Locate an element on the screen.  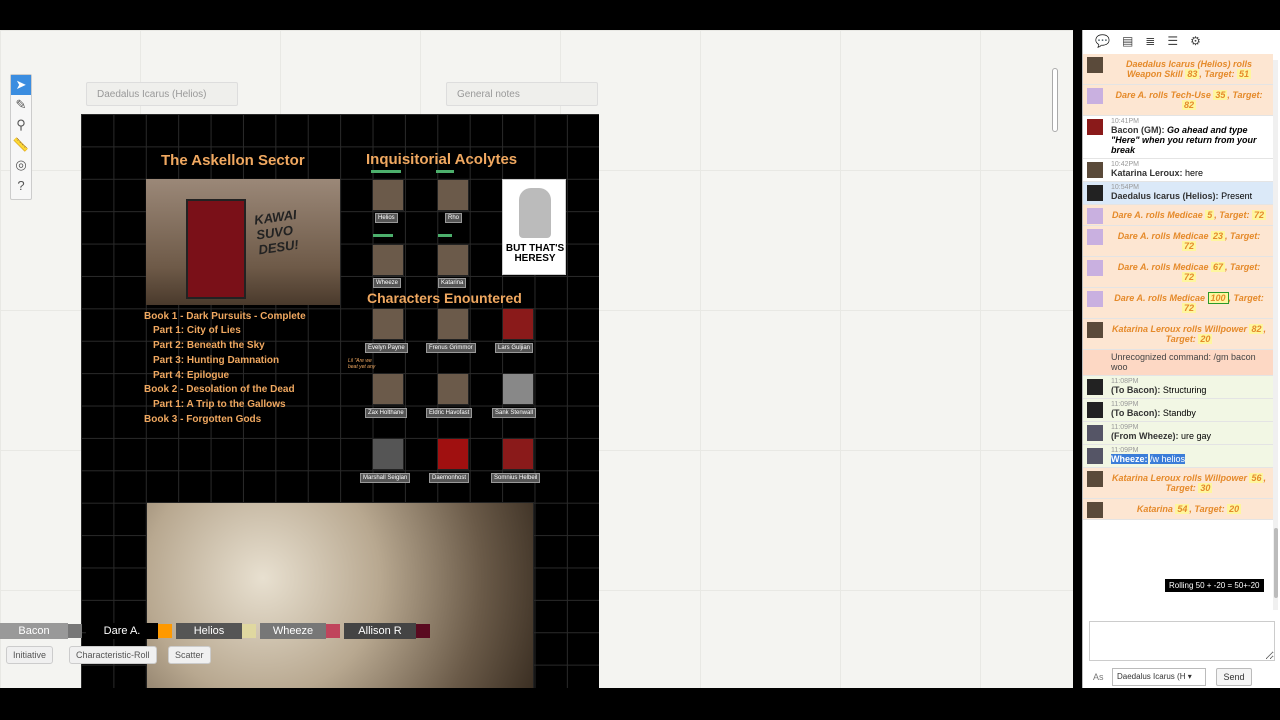
canvas-scrollbar is located at coordinates (1055, 100).